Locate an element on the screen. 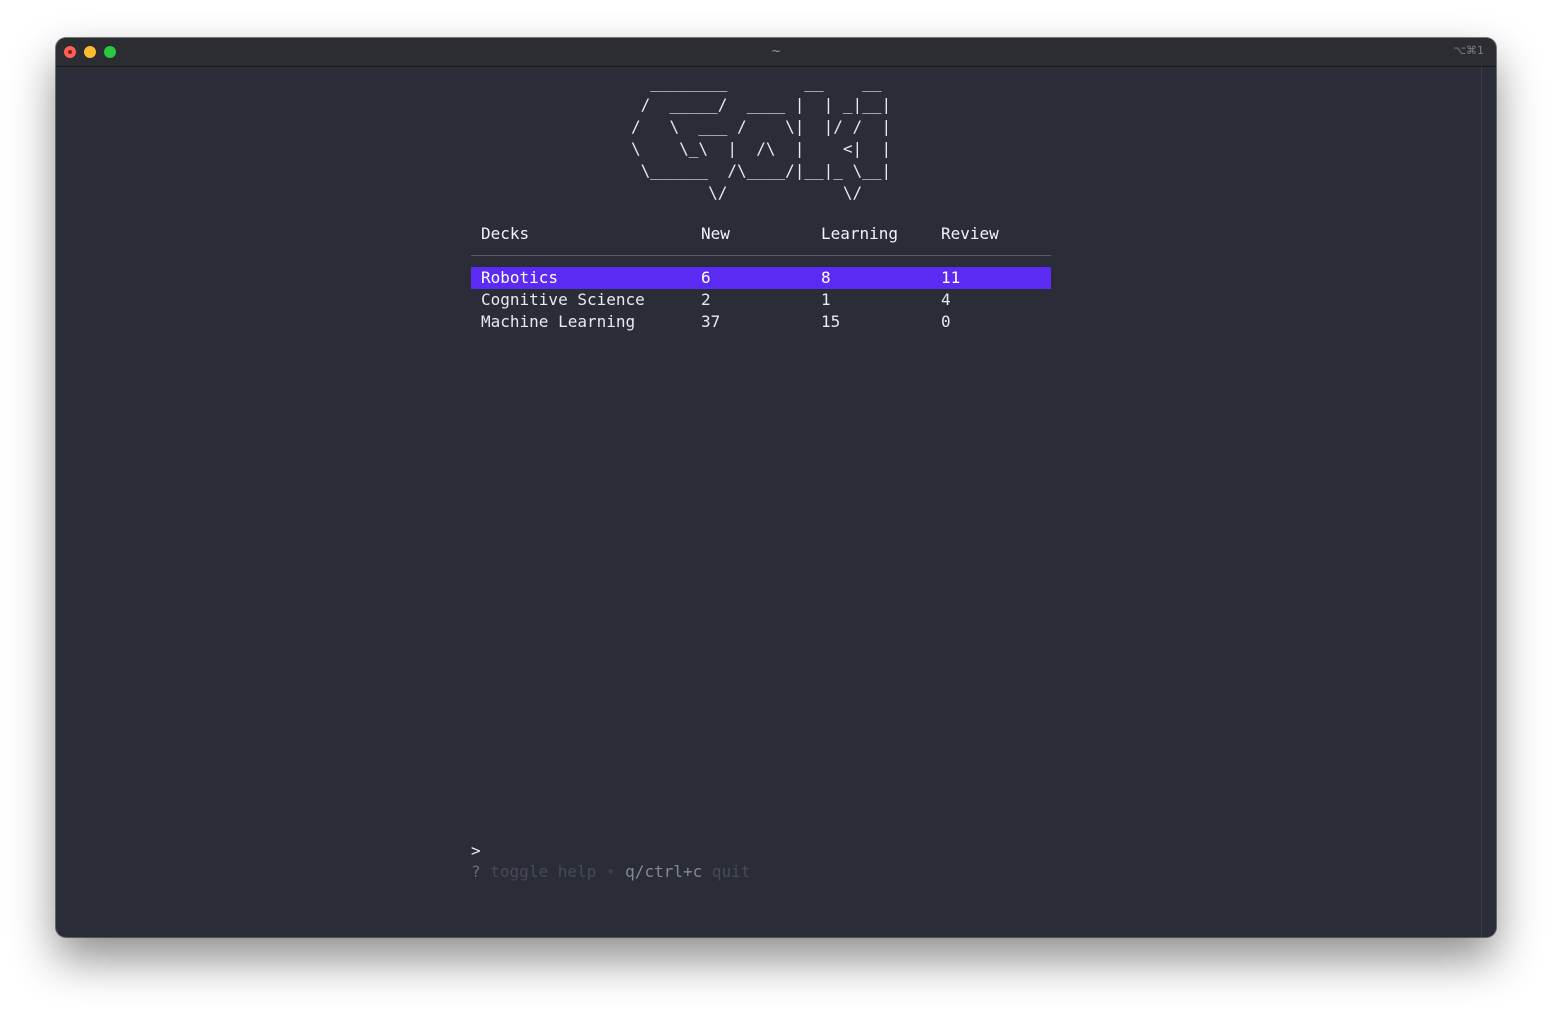  column-header-review: Review is located at coordinates (970, 233).